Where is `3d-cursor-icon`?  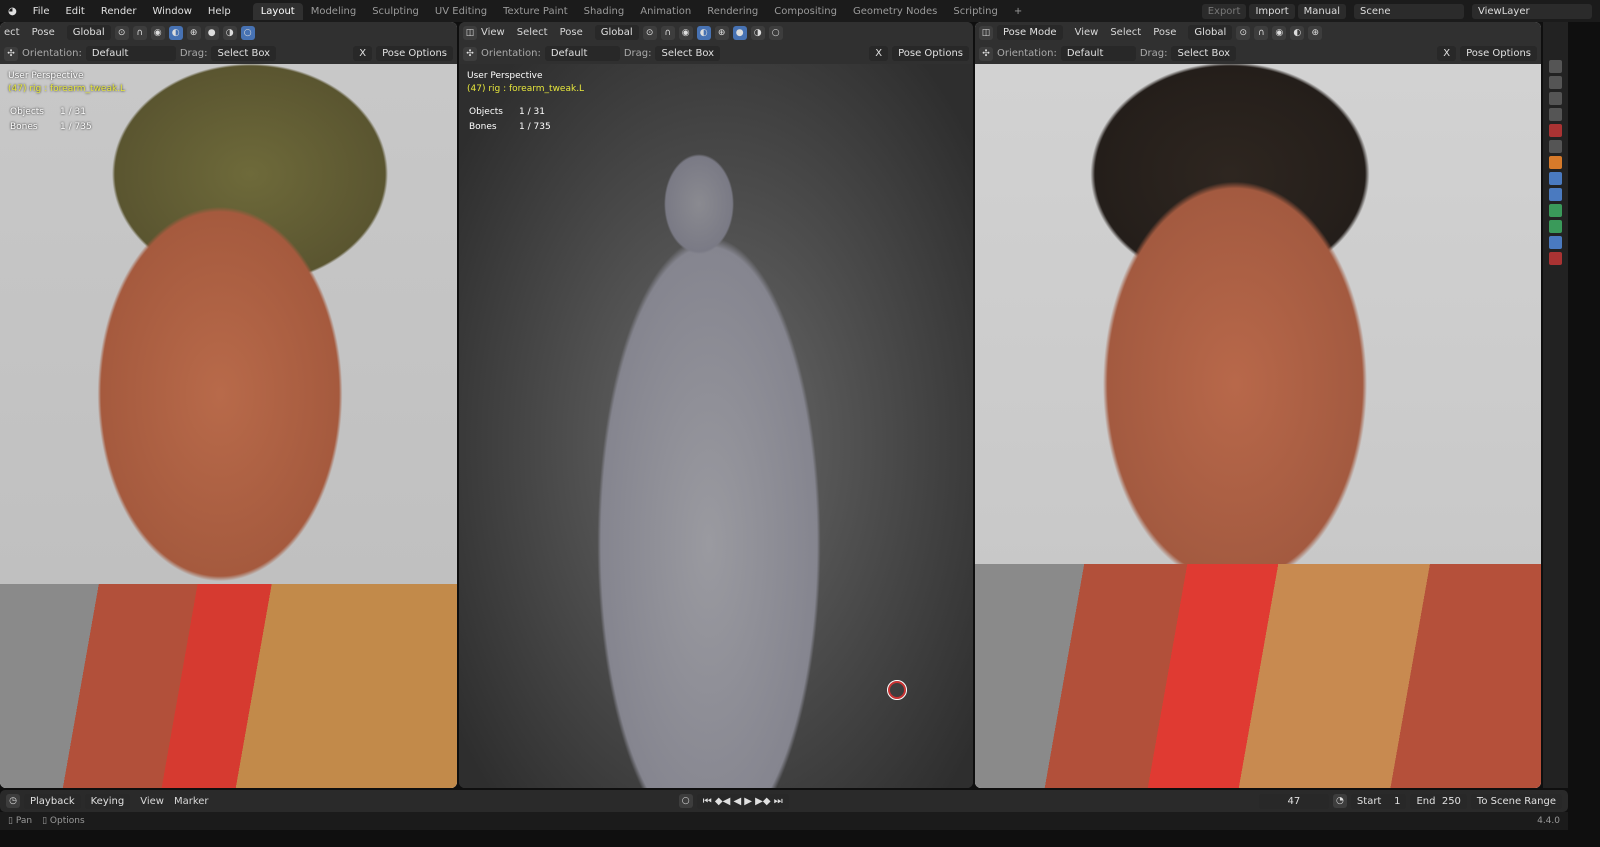 3d-cursor-icon is located at coordinates (897, 690).